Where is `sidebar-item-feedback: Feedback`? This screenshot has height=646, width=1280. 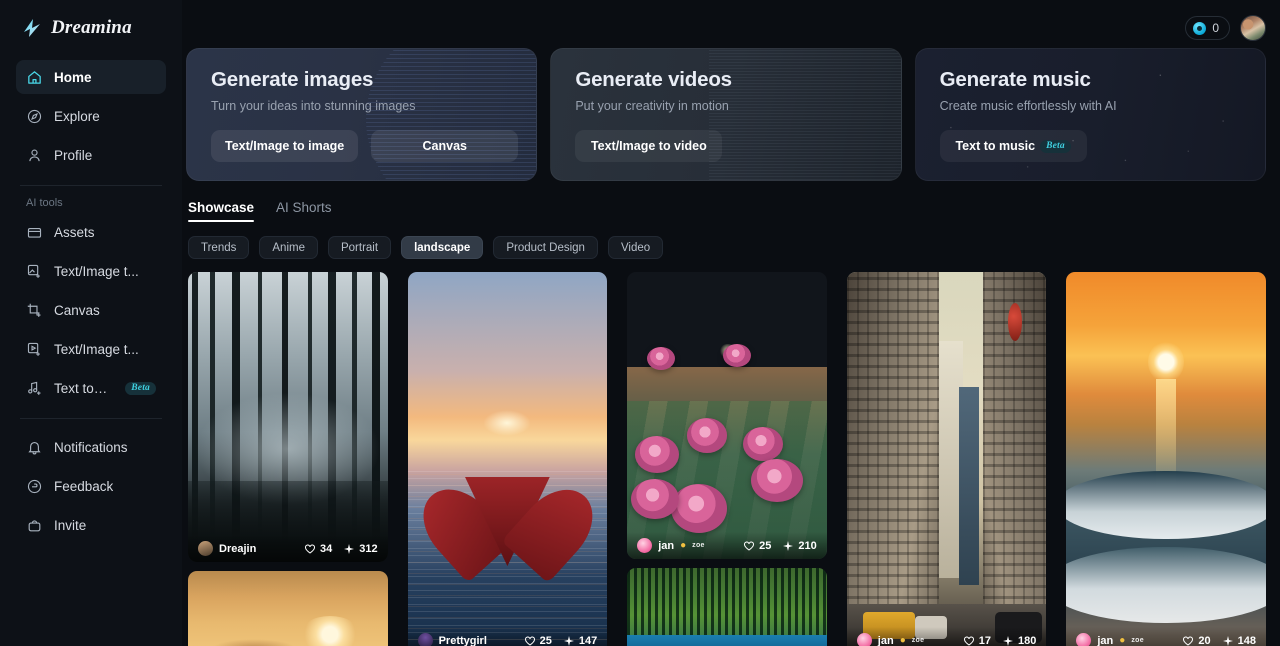
sidebar-item-feedback: Feedback is located at coordinates (91, 486).